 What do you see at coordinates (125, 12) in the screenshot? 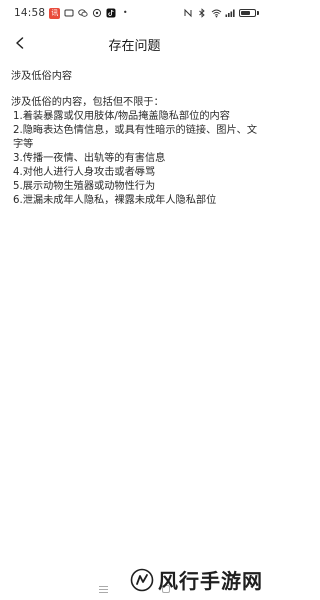
I see `more-dots-icon: •` at bounding box center [125, 12].